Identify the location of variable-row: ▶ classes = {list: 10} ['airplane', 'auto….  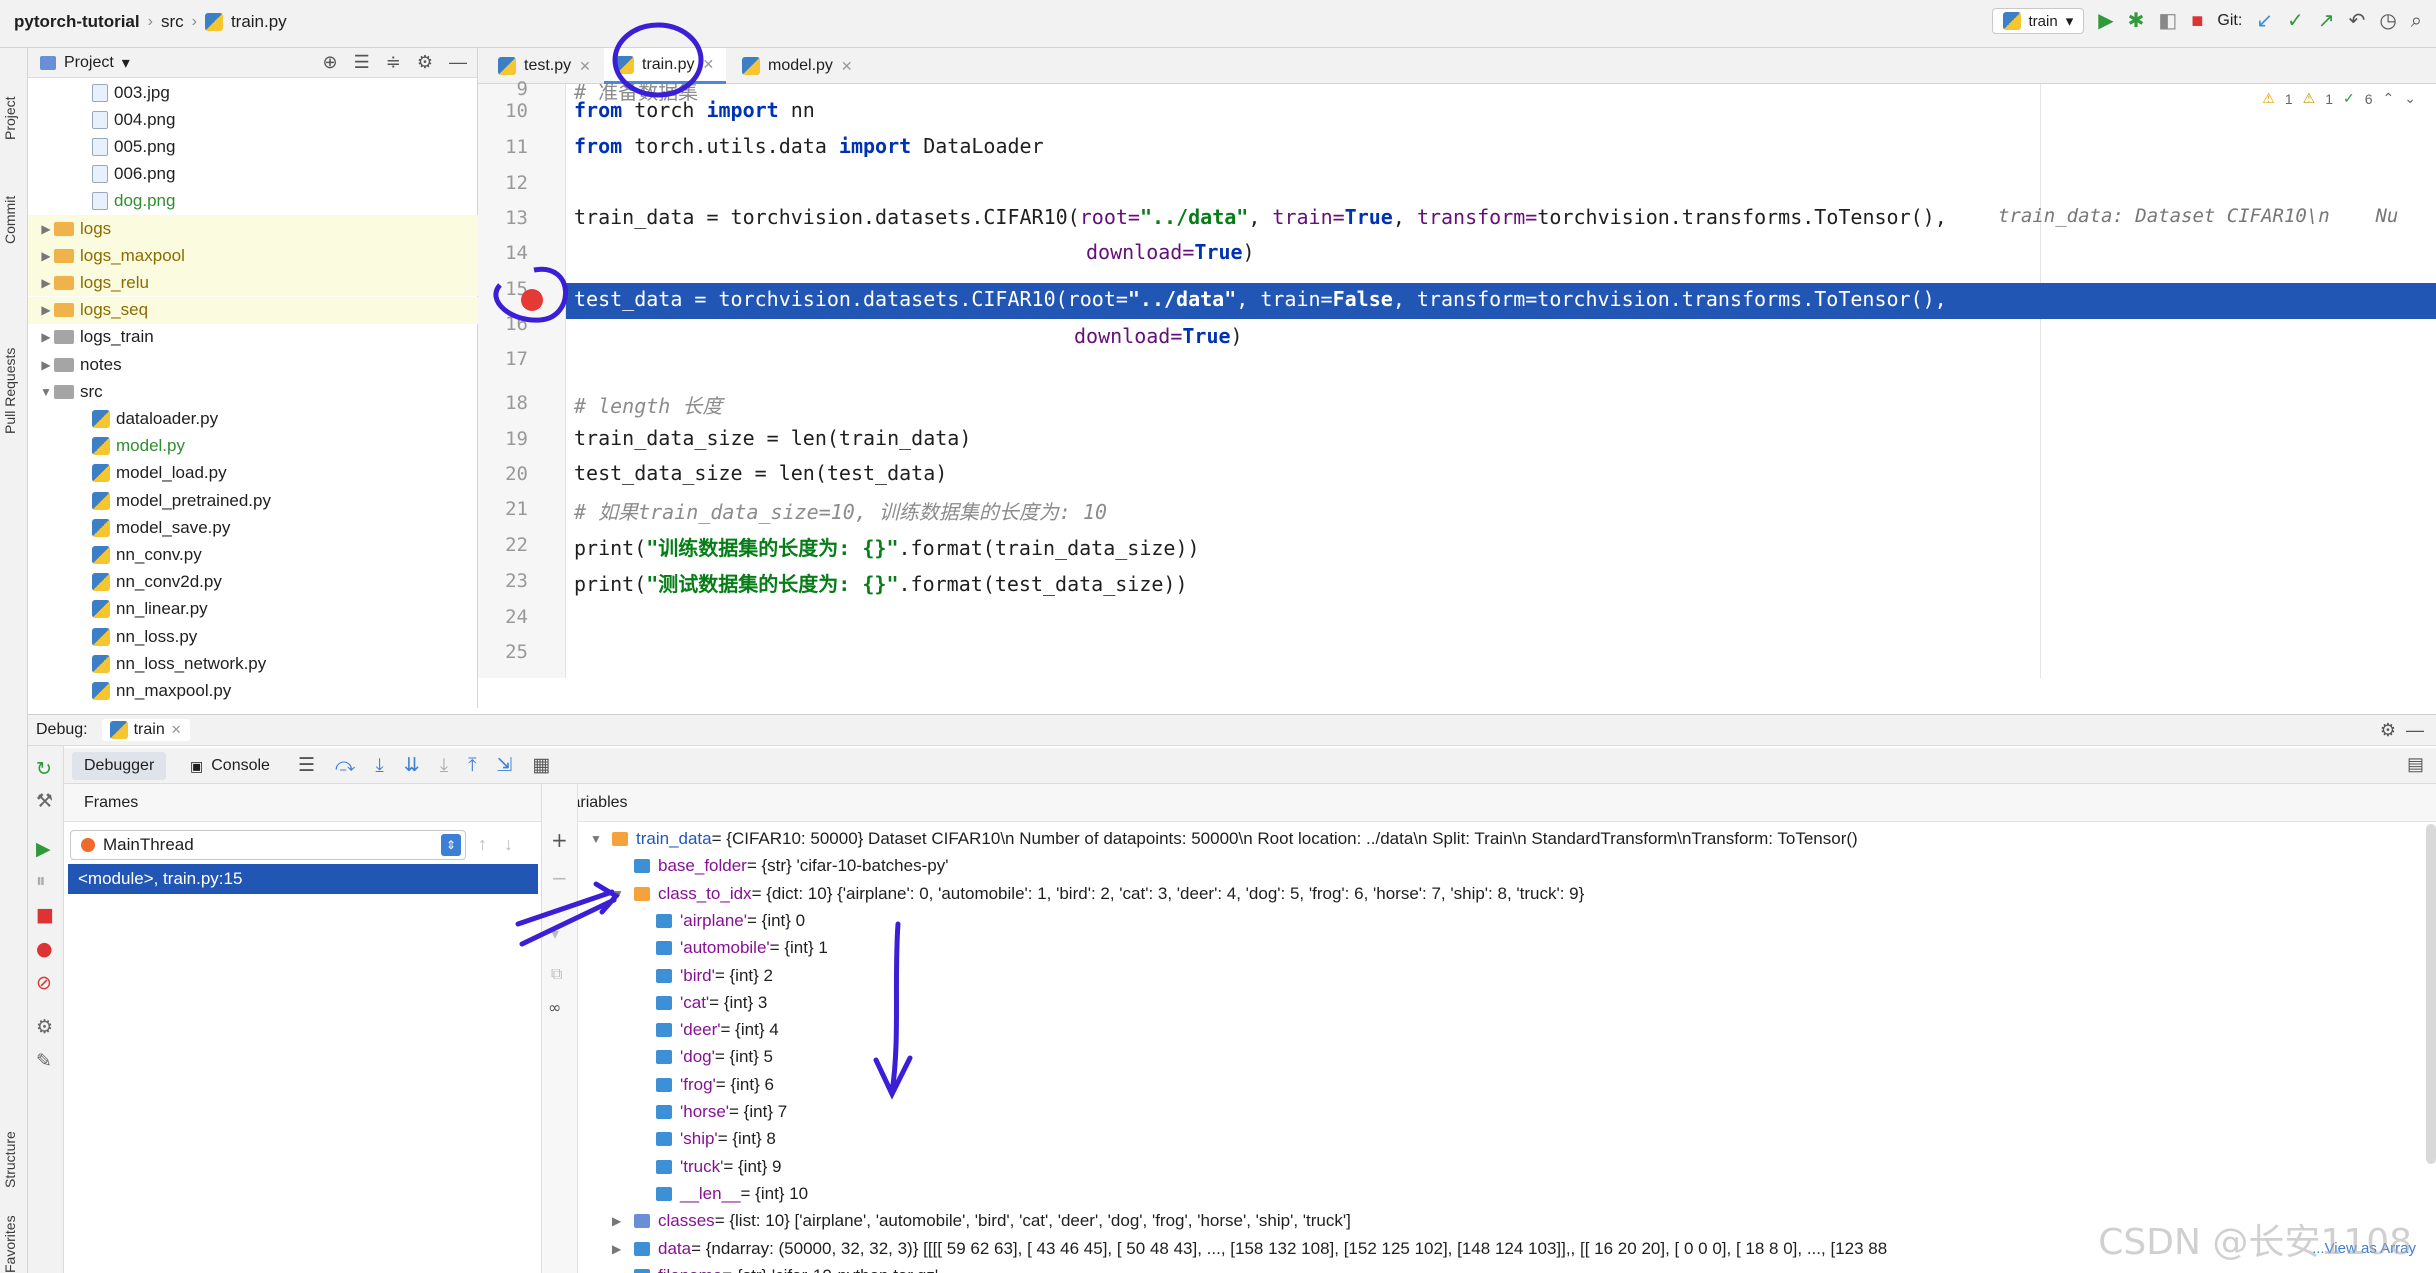
(981, 1221).